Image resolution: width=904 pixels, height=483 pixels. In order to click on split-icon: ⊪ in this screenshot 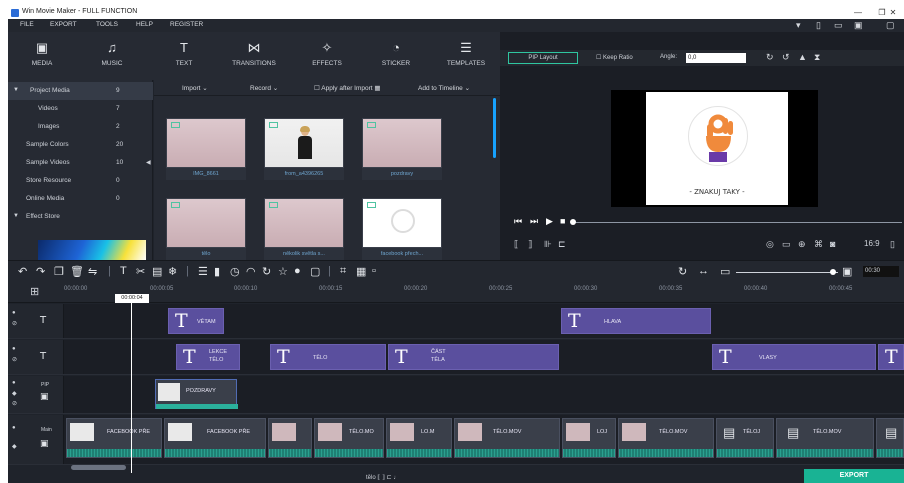, I will do `click(548, 244)`.